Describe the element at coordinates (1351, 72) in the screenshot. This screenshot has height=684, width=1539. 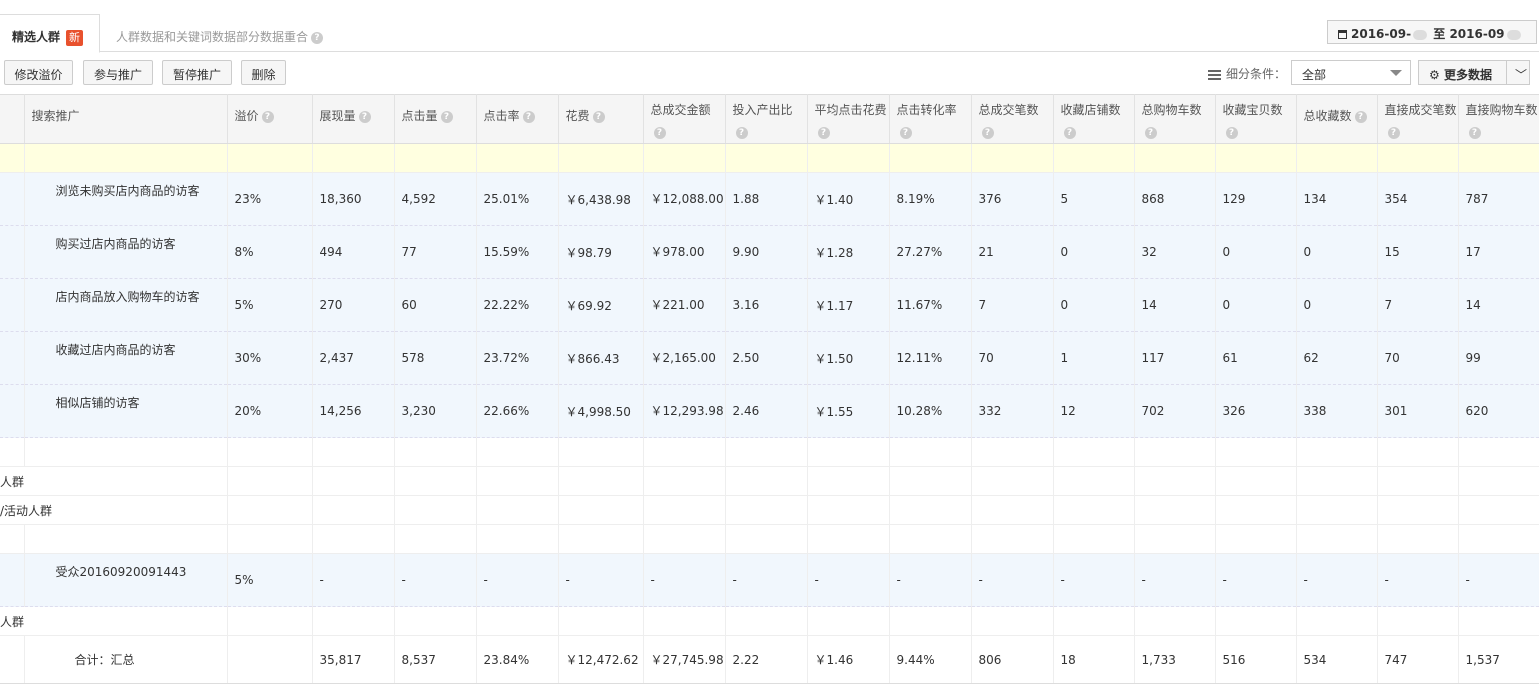
I see `filter-select: 全部` at that location.